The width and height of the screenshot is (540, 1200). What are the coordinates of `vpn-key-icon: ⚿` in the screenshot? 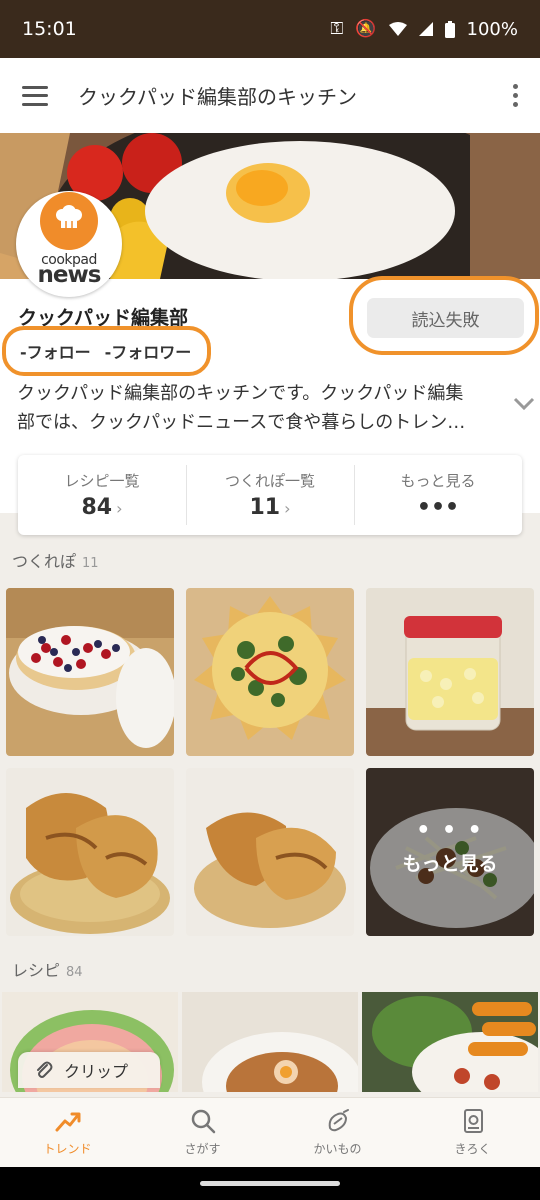 It's located at (337, 29).